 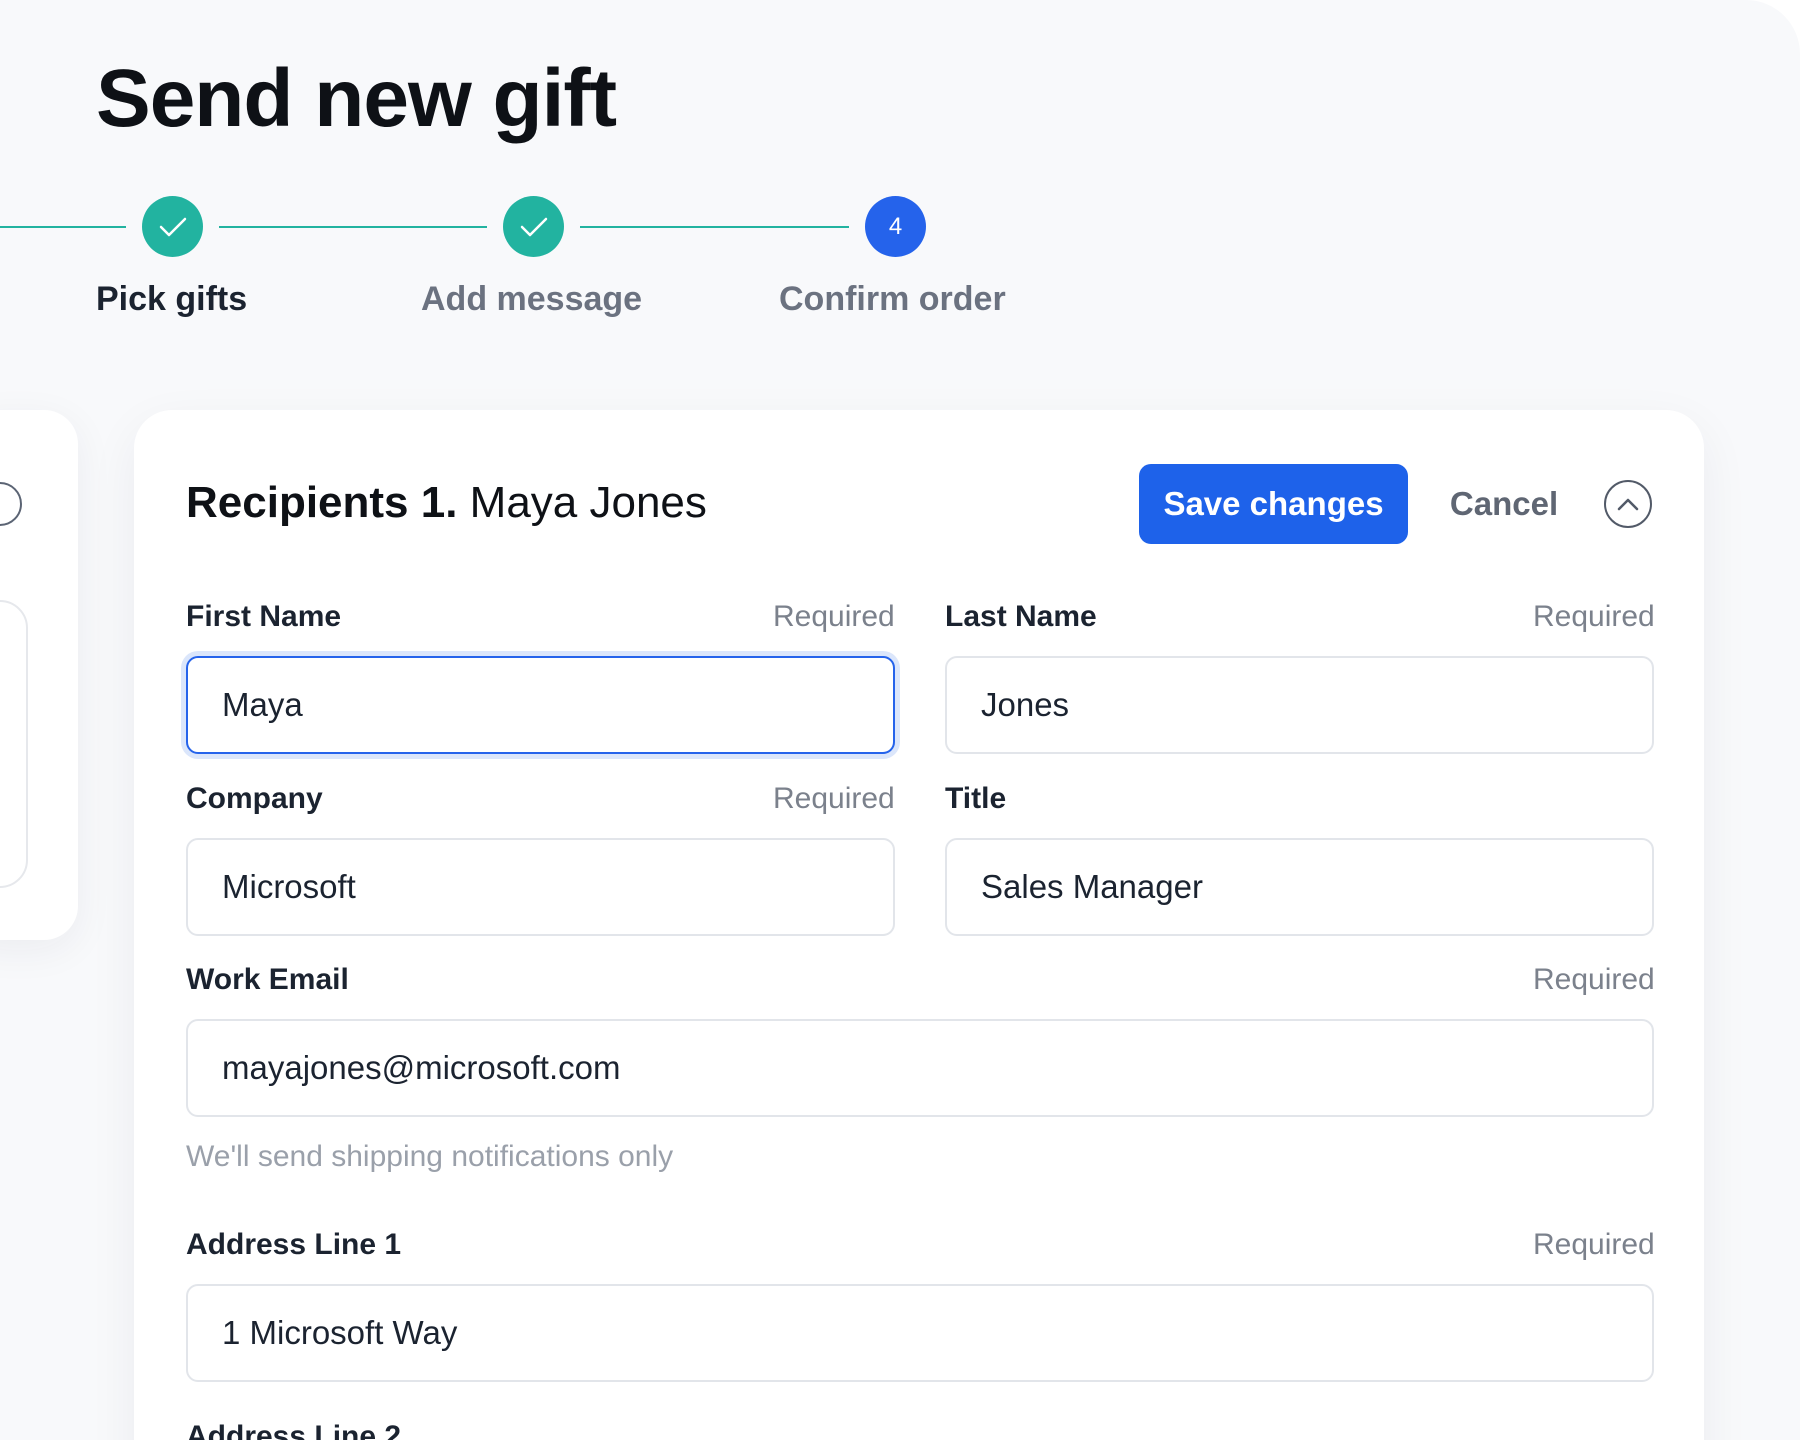 What do you see at coordinates (171, 299) in the screenshot?
I see `step-label-pick-gifts: Pick gifts` at bounding box center [171, 299].